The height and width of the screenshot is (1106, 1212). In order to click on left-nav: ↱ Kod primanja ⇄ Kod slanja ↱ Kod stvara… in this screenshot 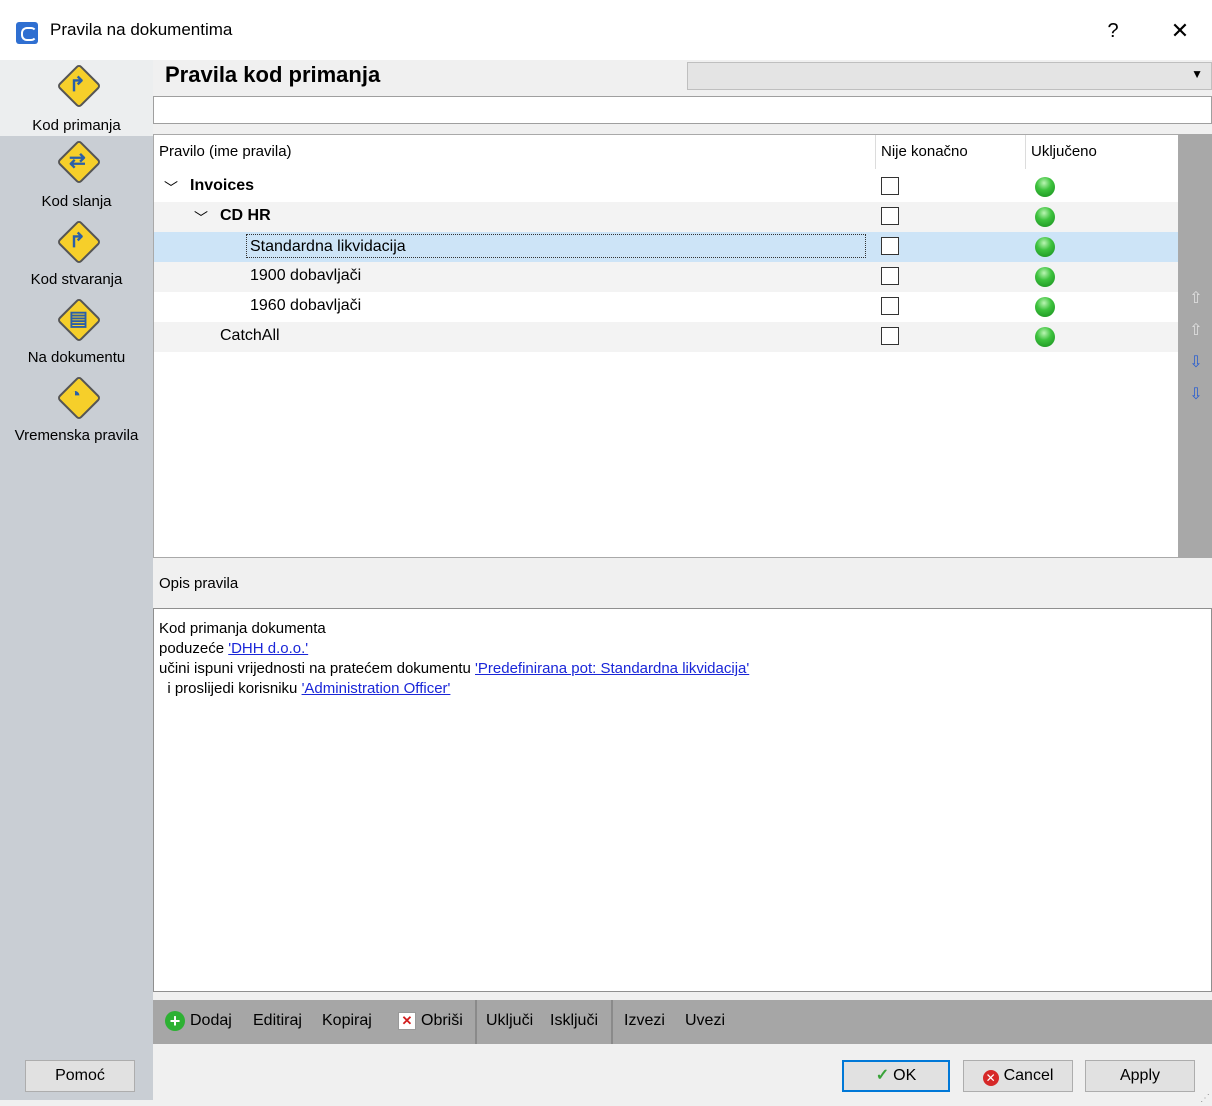, I will do `click(76, 580)`.